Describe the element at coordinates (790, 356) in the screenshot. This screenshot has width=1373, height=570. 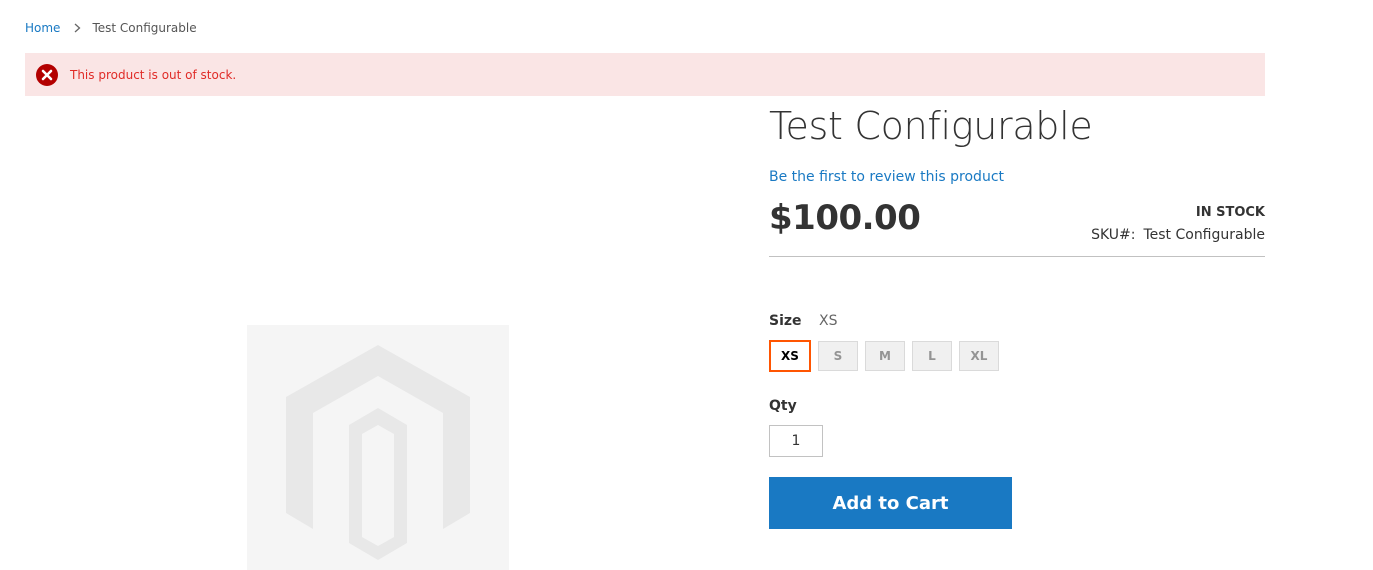
I see `size-swatch-xs: XS` at that location.